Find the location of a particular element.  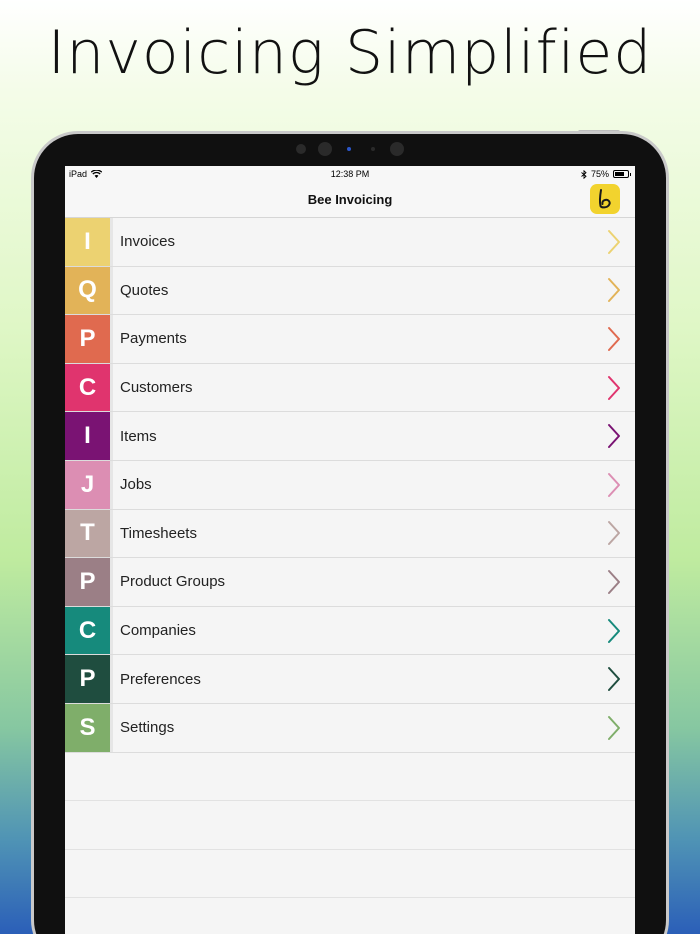

sensor-icon is located at coordinates (301, 149).